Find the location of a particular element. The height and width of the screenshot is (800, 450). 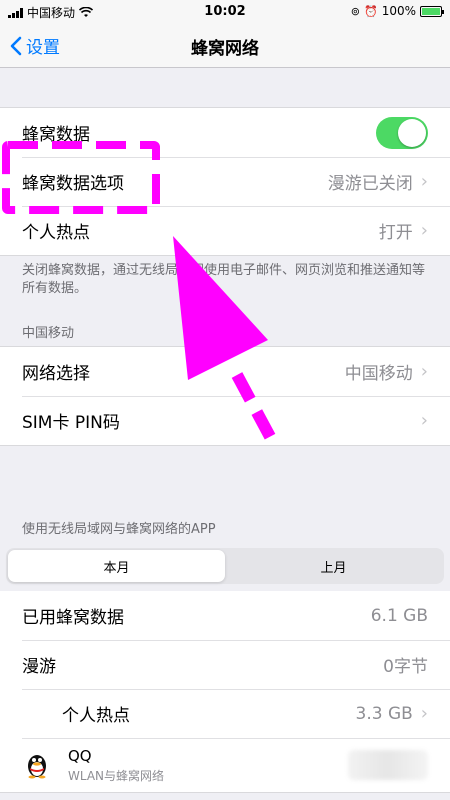

period-segmented-control: 本月 上月 is located at coordinates (225, 566).